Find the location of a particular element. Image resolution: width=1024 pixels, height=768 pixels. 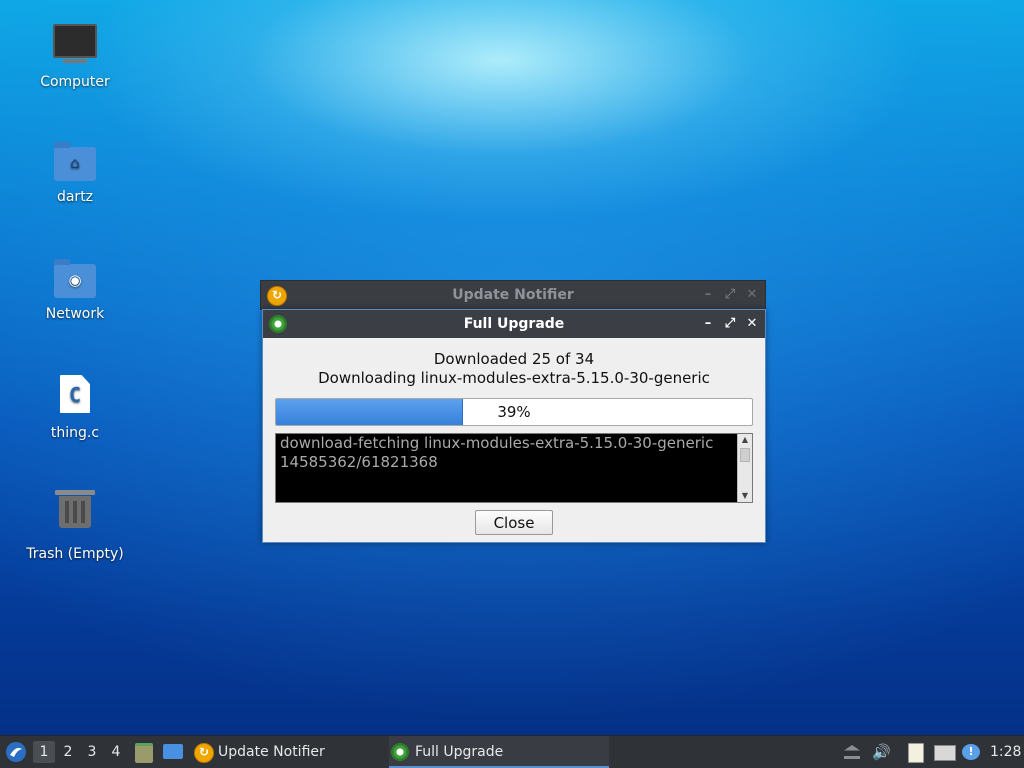

scroll-thumb is located at coordinates (745, 455).